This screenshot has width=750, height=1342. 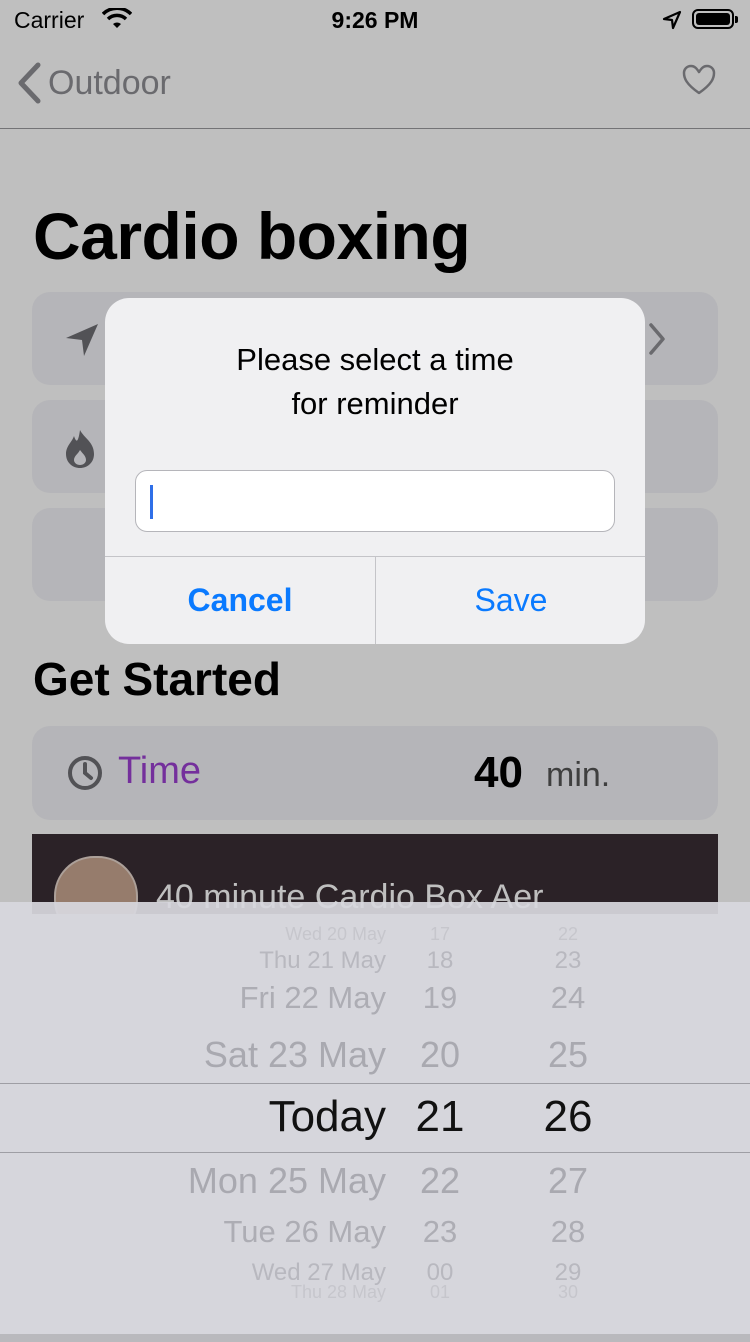 I want to click on picker-minute-text: 30, so click(x=568, y=1292).